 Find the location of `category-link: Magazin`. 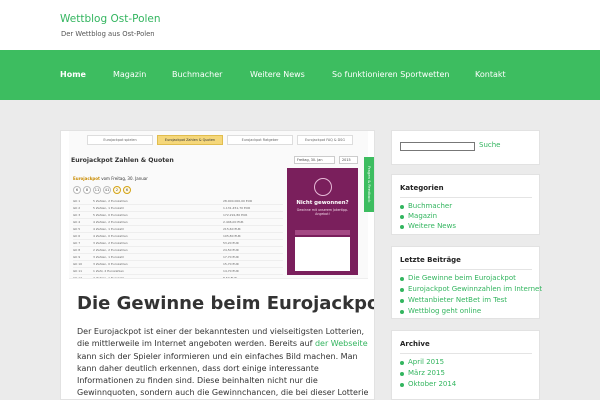

category-link: Magazin is located at coordinates (418, 216).